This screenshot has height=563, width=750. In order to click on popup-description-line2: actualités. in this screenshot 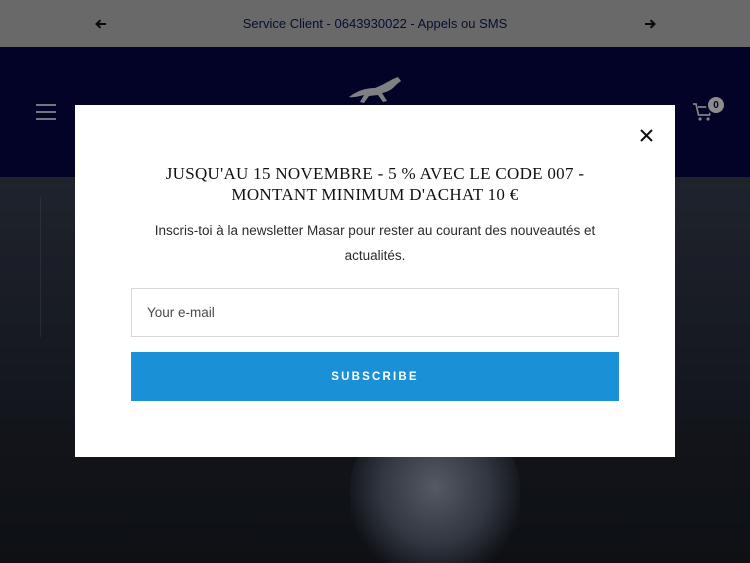, I will do `click(375, 255)`.